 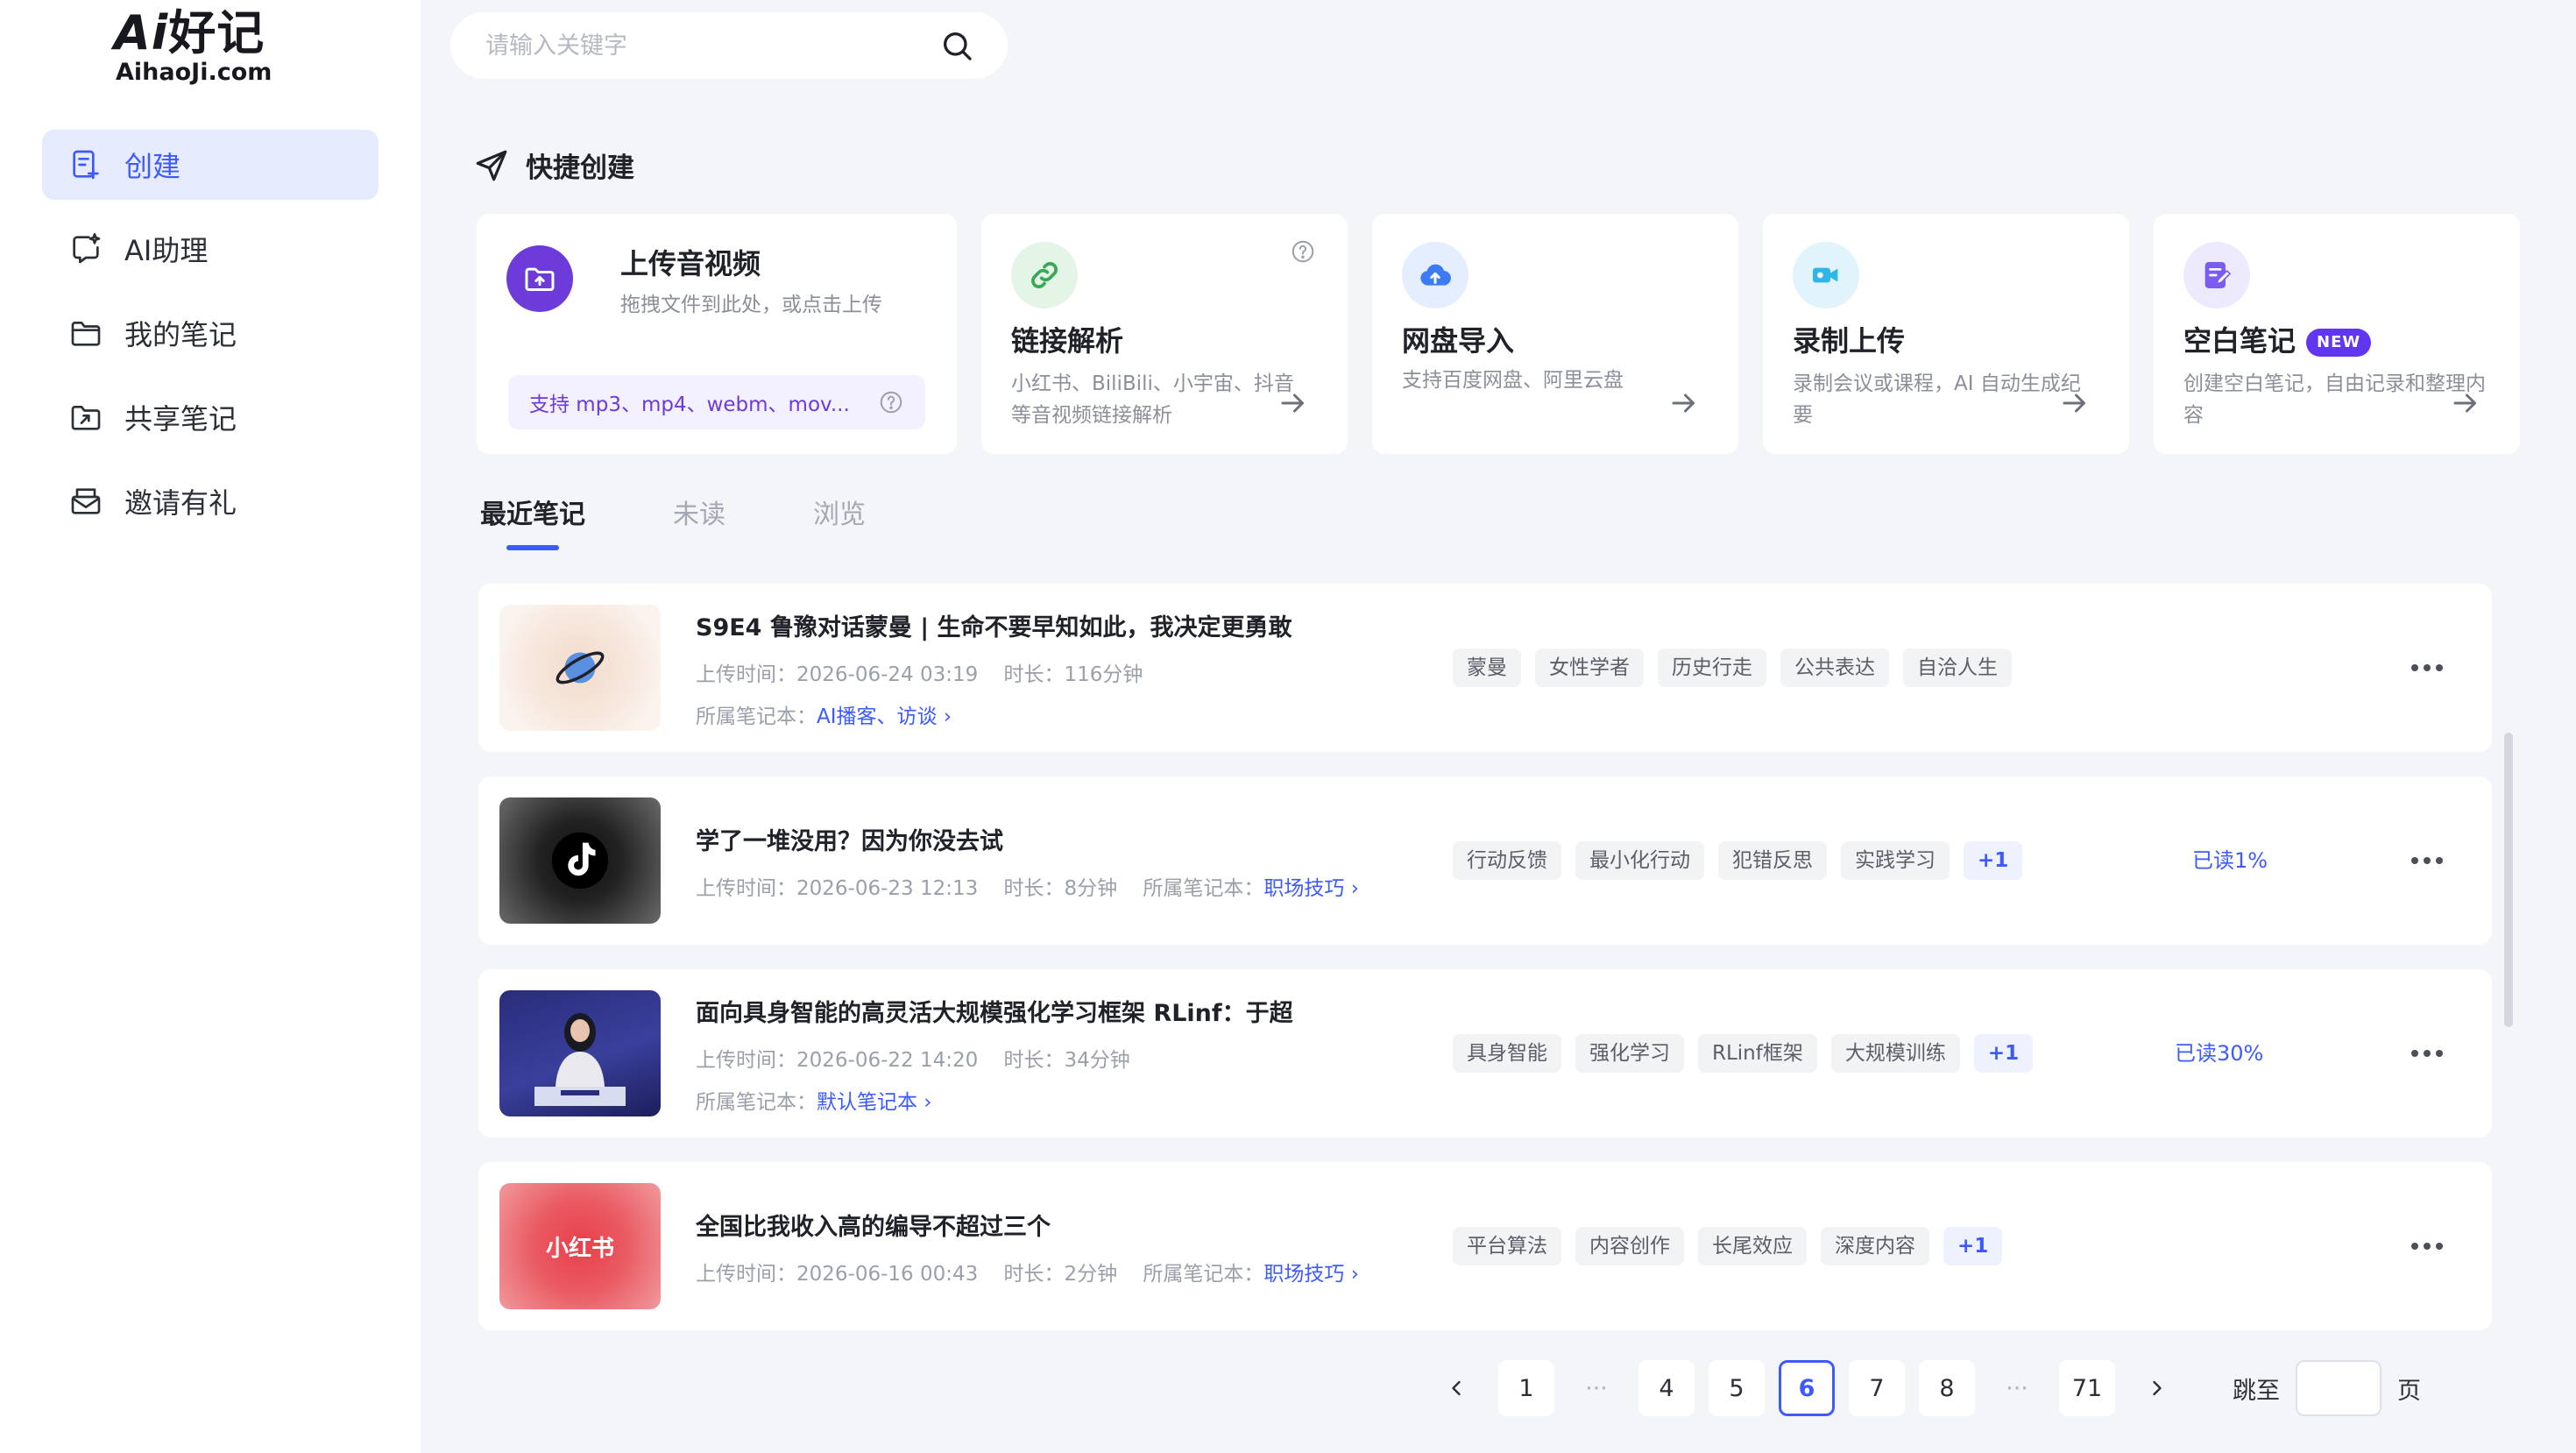 I want to click on blank-note-card: 空白笔记 NEW 创建空白笔记，自由记录和整理内容, so click(x=2337, y=334).